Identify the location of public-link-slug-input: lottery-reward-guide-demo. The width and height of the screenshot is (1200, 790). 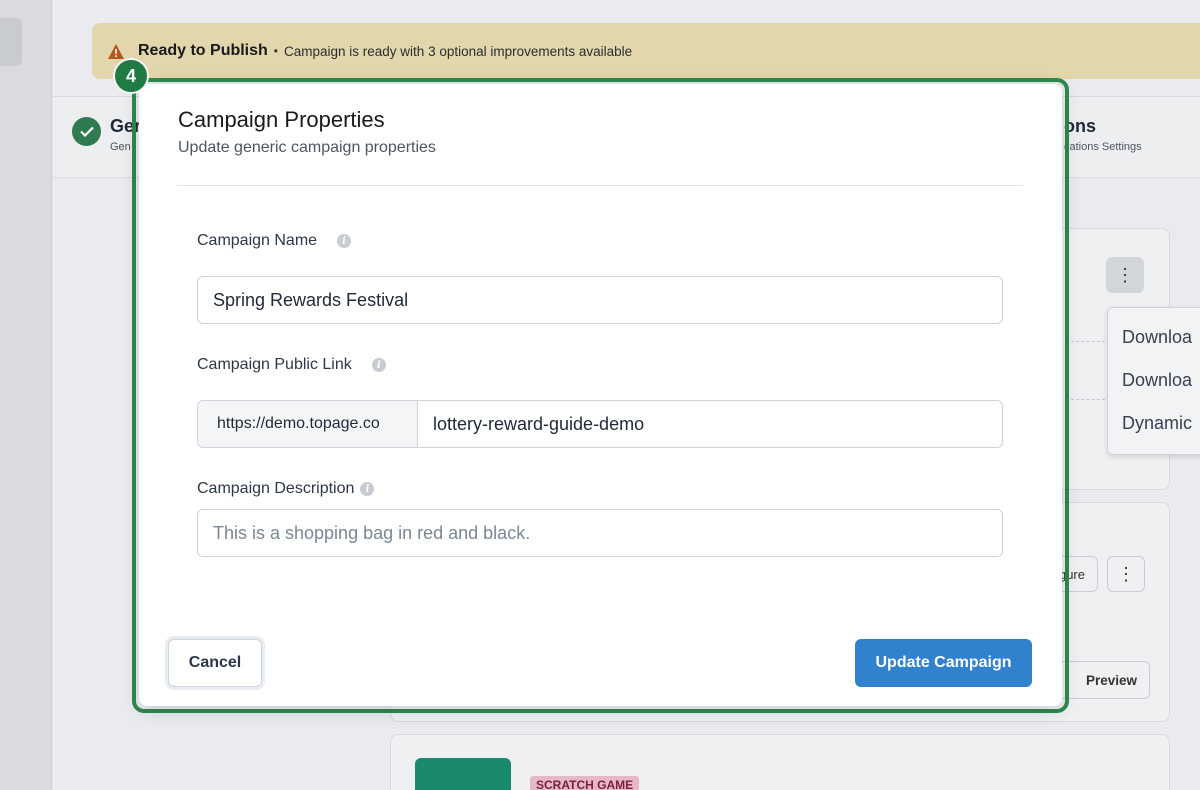
(710, 424).